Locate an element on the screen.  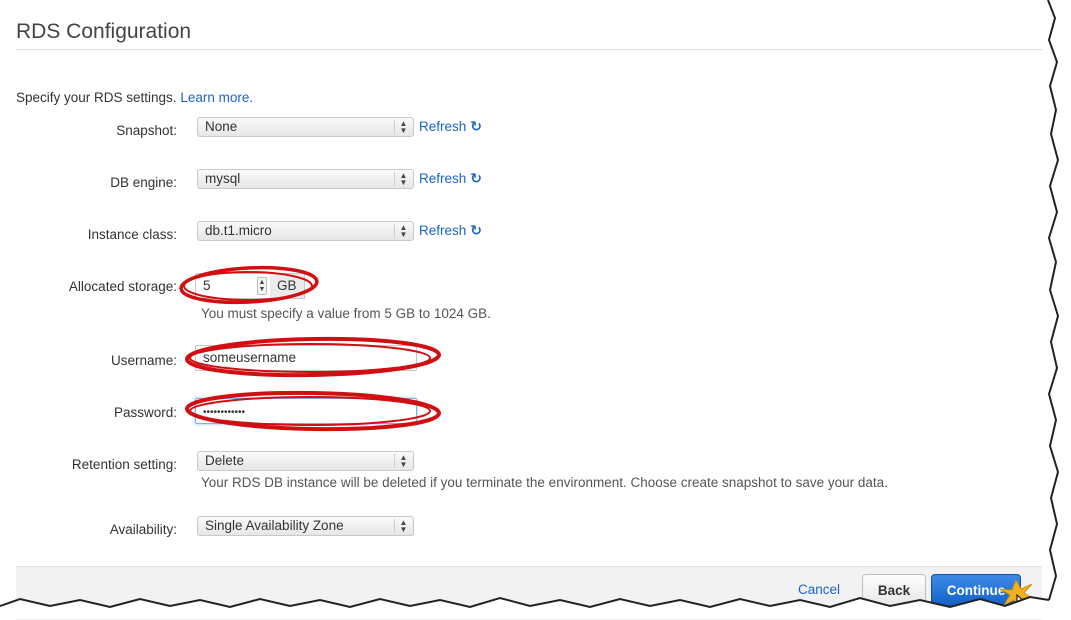
allocated-storage-value: 5 is located at coordinates (207, 285).